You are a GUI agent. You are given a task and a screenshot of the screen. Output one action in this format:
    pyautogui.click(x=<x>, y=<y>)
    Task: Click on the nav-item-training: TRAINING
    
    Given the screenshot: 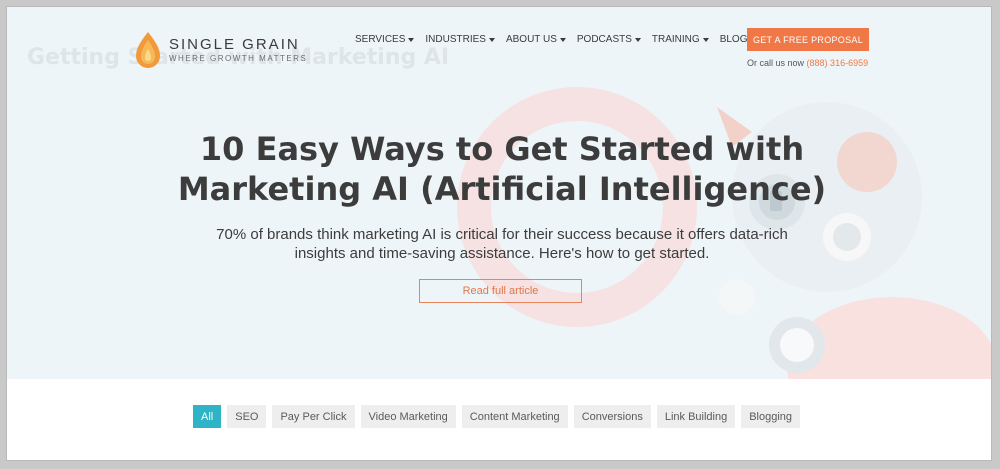 What is the action you would take?
    pyautogui.click(x=680, y=39)
    